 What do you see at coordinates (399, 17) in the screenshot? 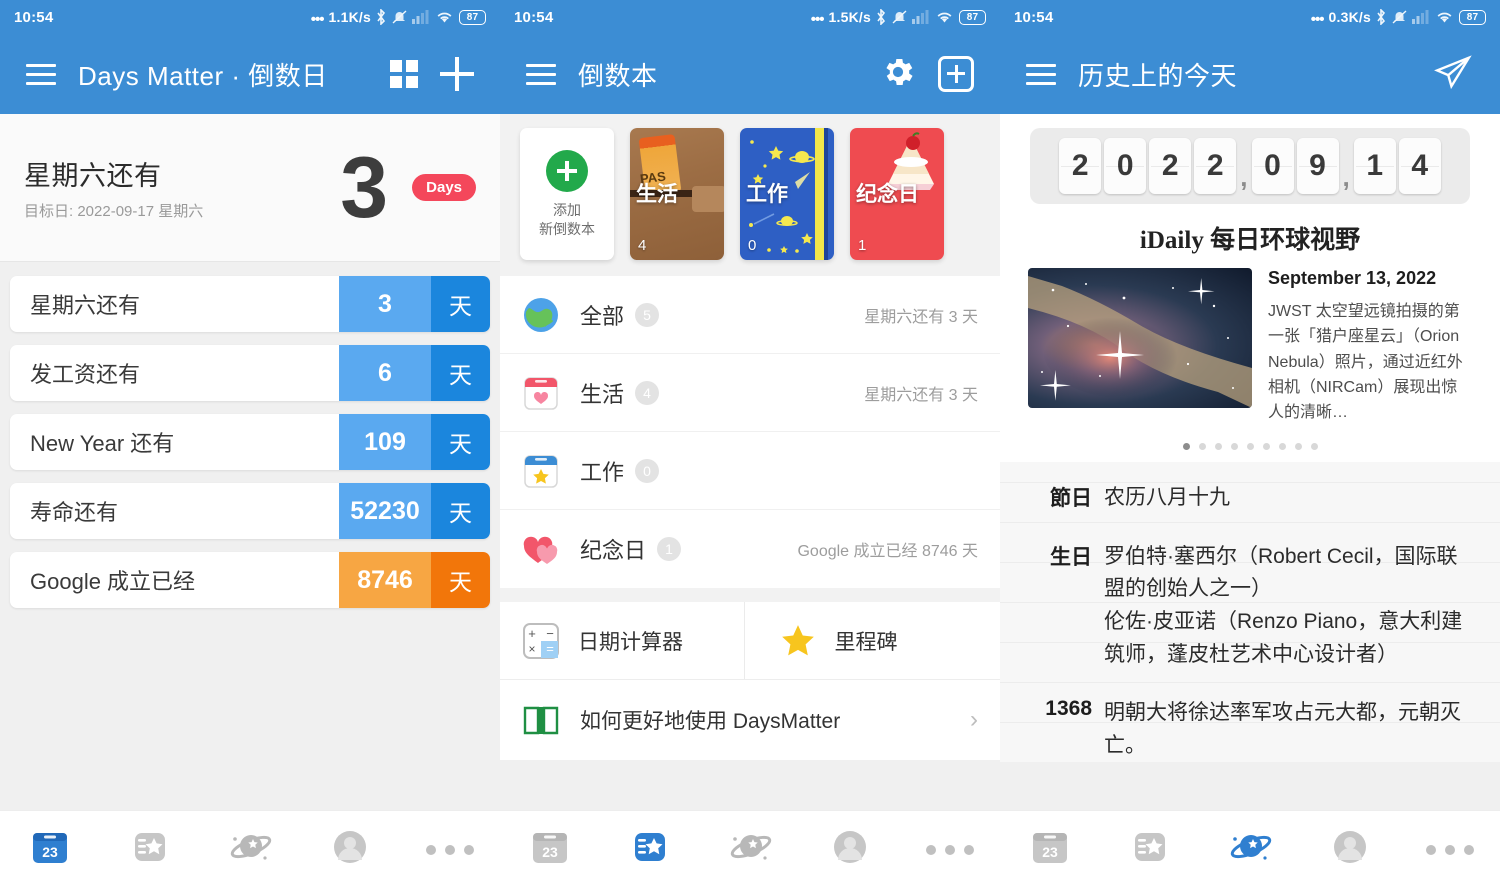
I see `mute-bell-icon` at bounding box center [399, 17].